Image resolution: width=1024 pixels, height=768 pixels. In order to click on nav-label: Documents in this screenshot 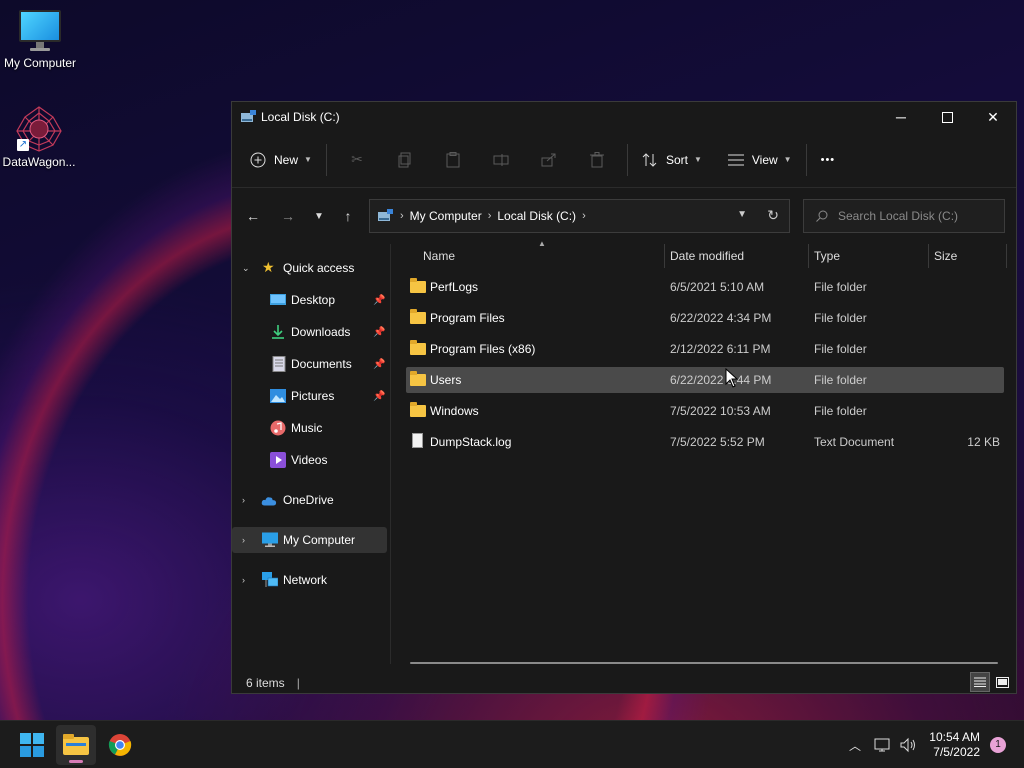, I will do `click(321, 364)`.